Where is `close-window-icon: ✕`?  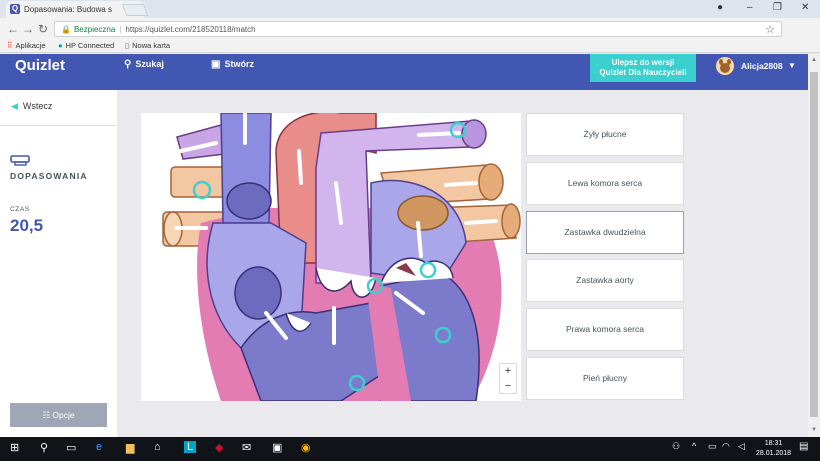 close-window-icon: ✕ is located at coordinates (805, 7).